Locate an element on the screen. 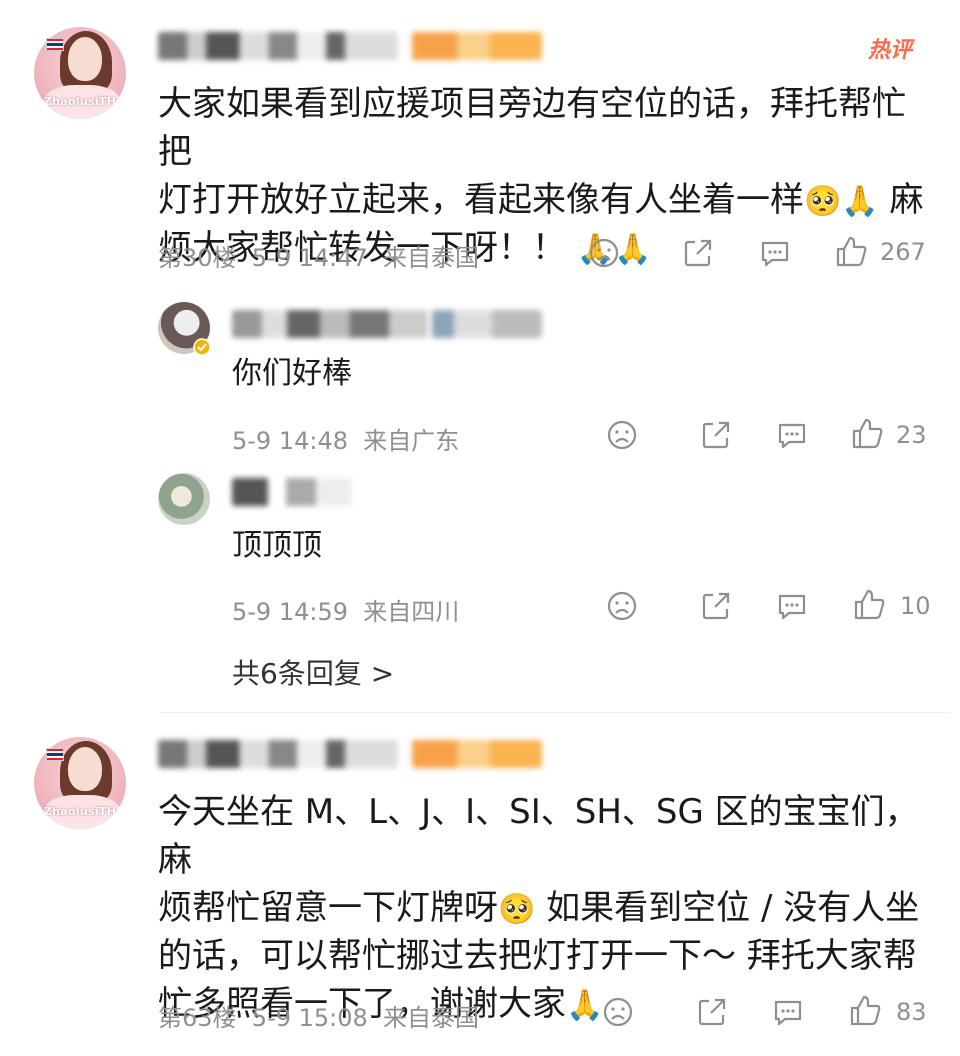  hot-comment-badge: 热评 is located at coordinates (890, 50).